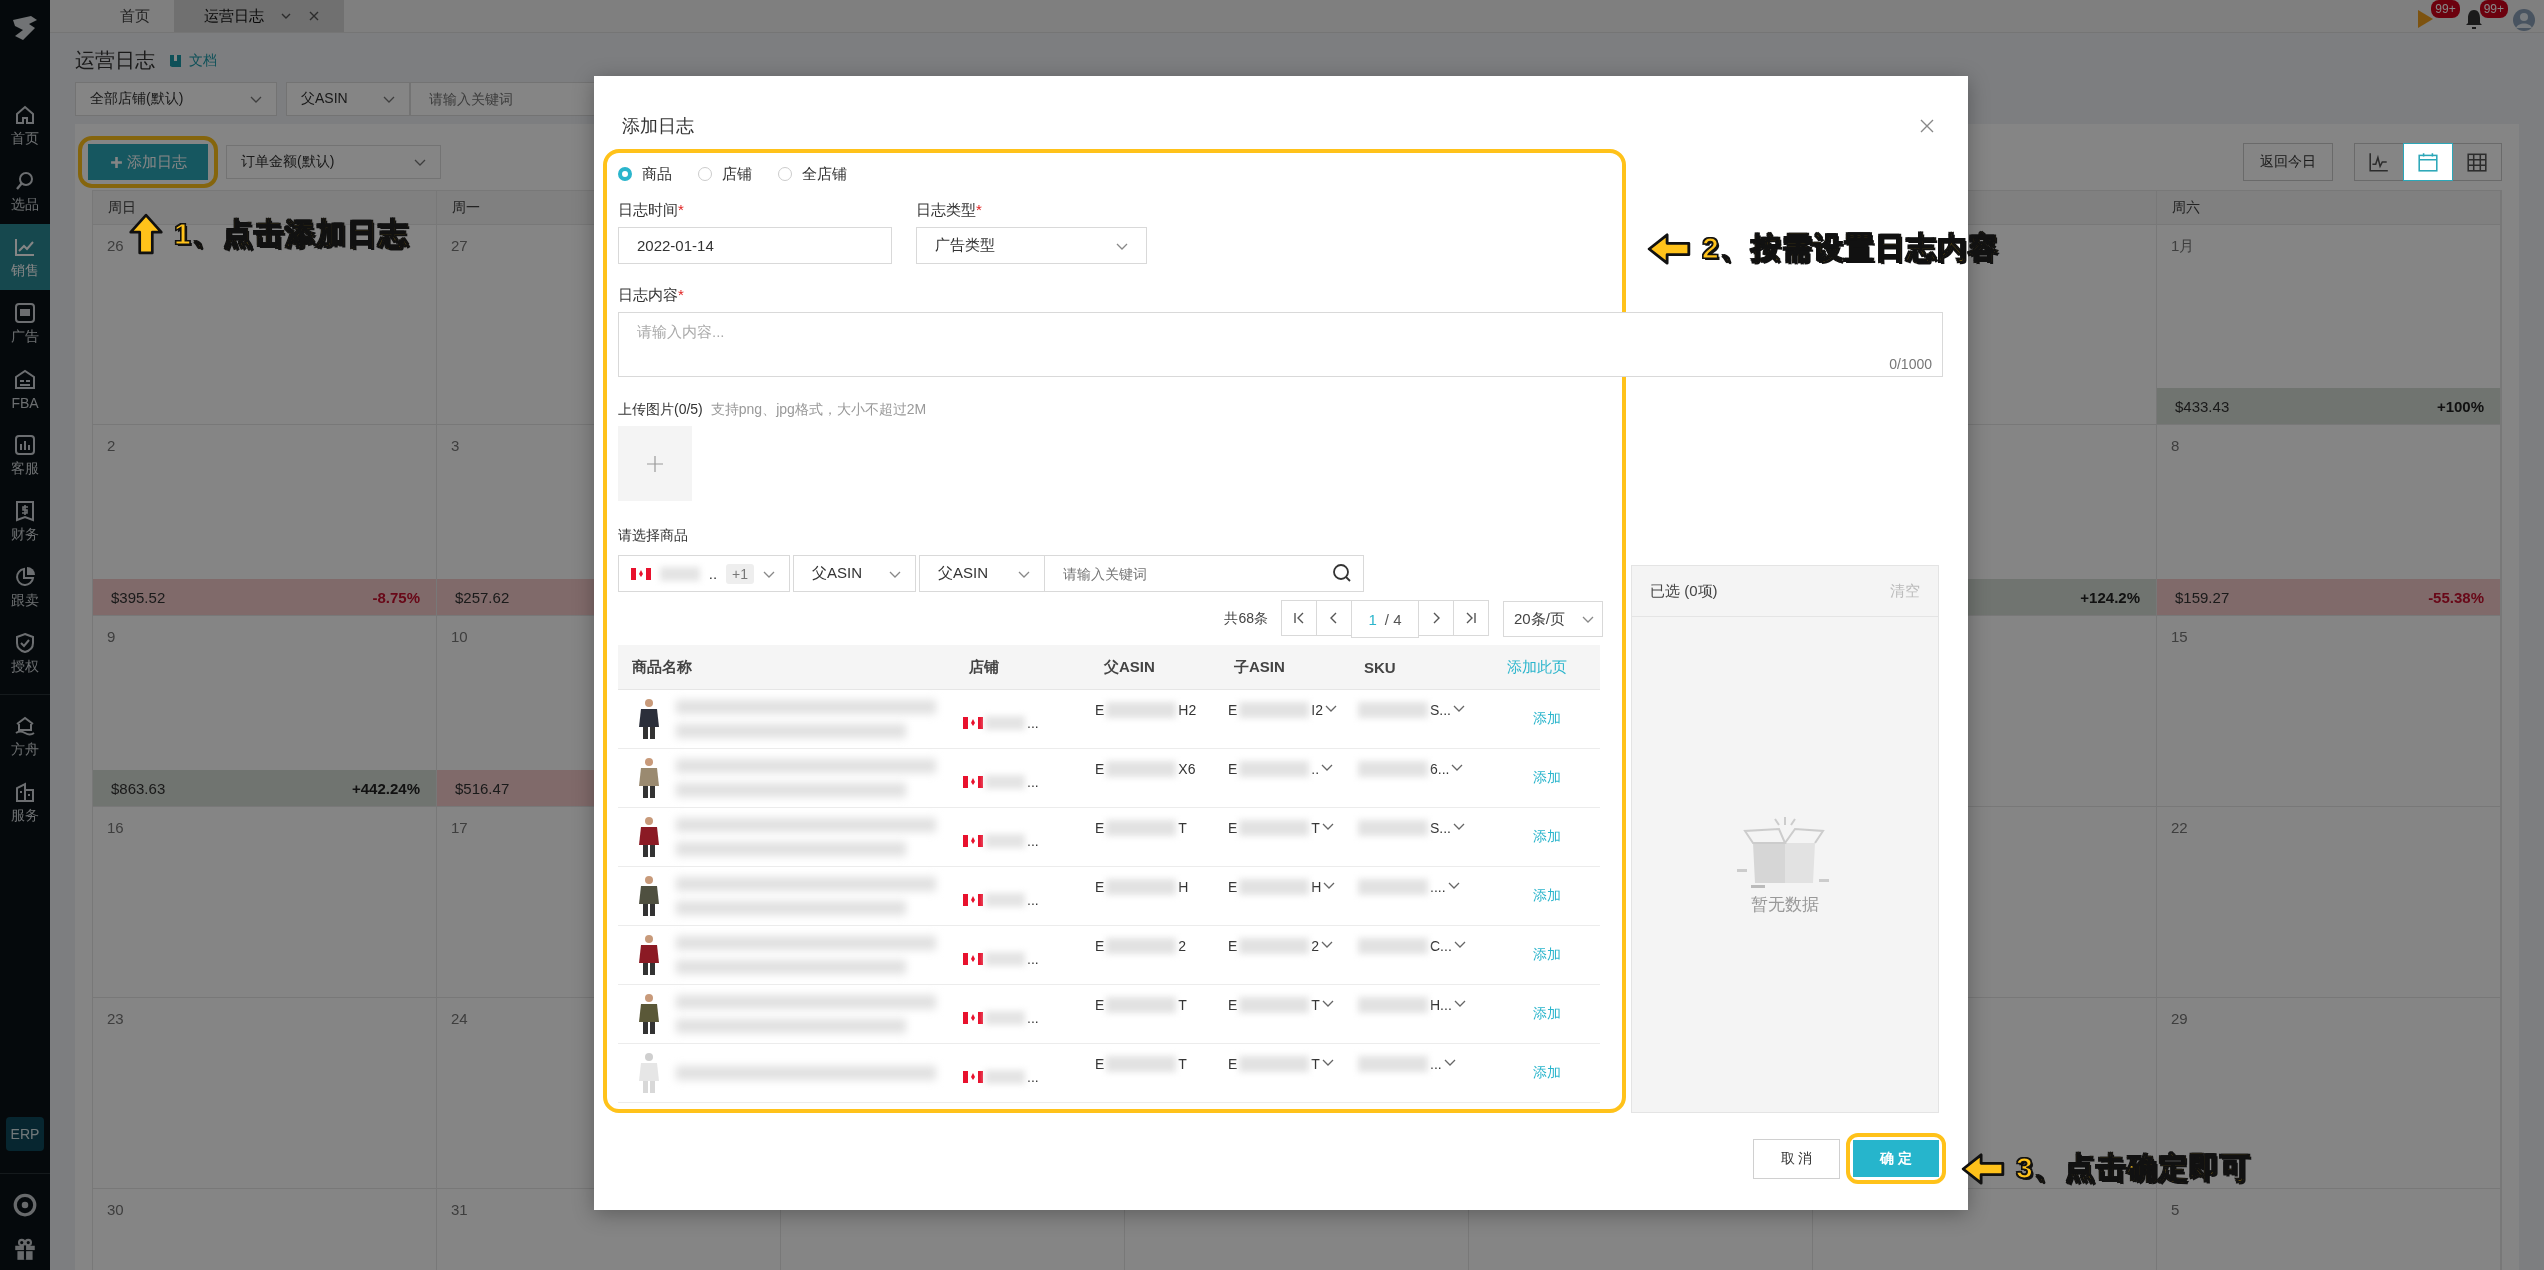 Image resolution: width=2544 pixels, height=1270 pixels. Describe the element at coordinates (1187, 769) in the screenshot. I see `asin-text: X6` at that location.